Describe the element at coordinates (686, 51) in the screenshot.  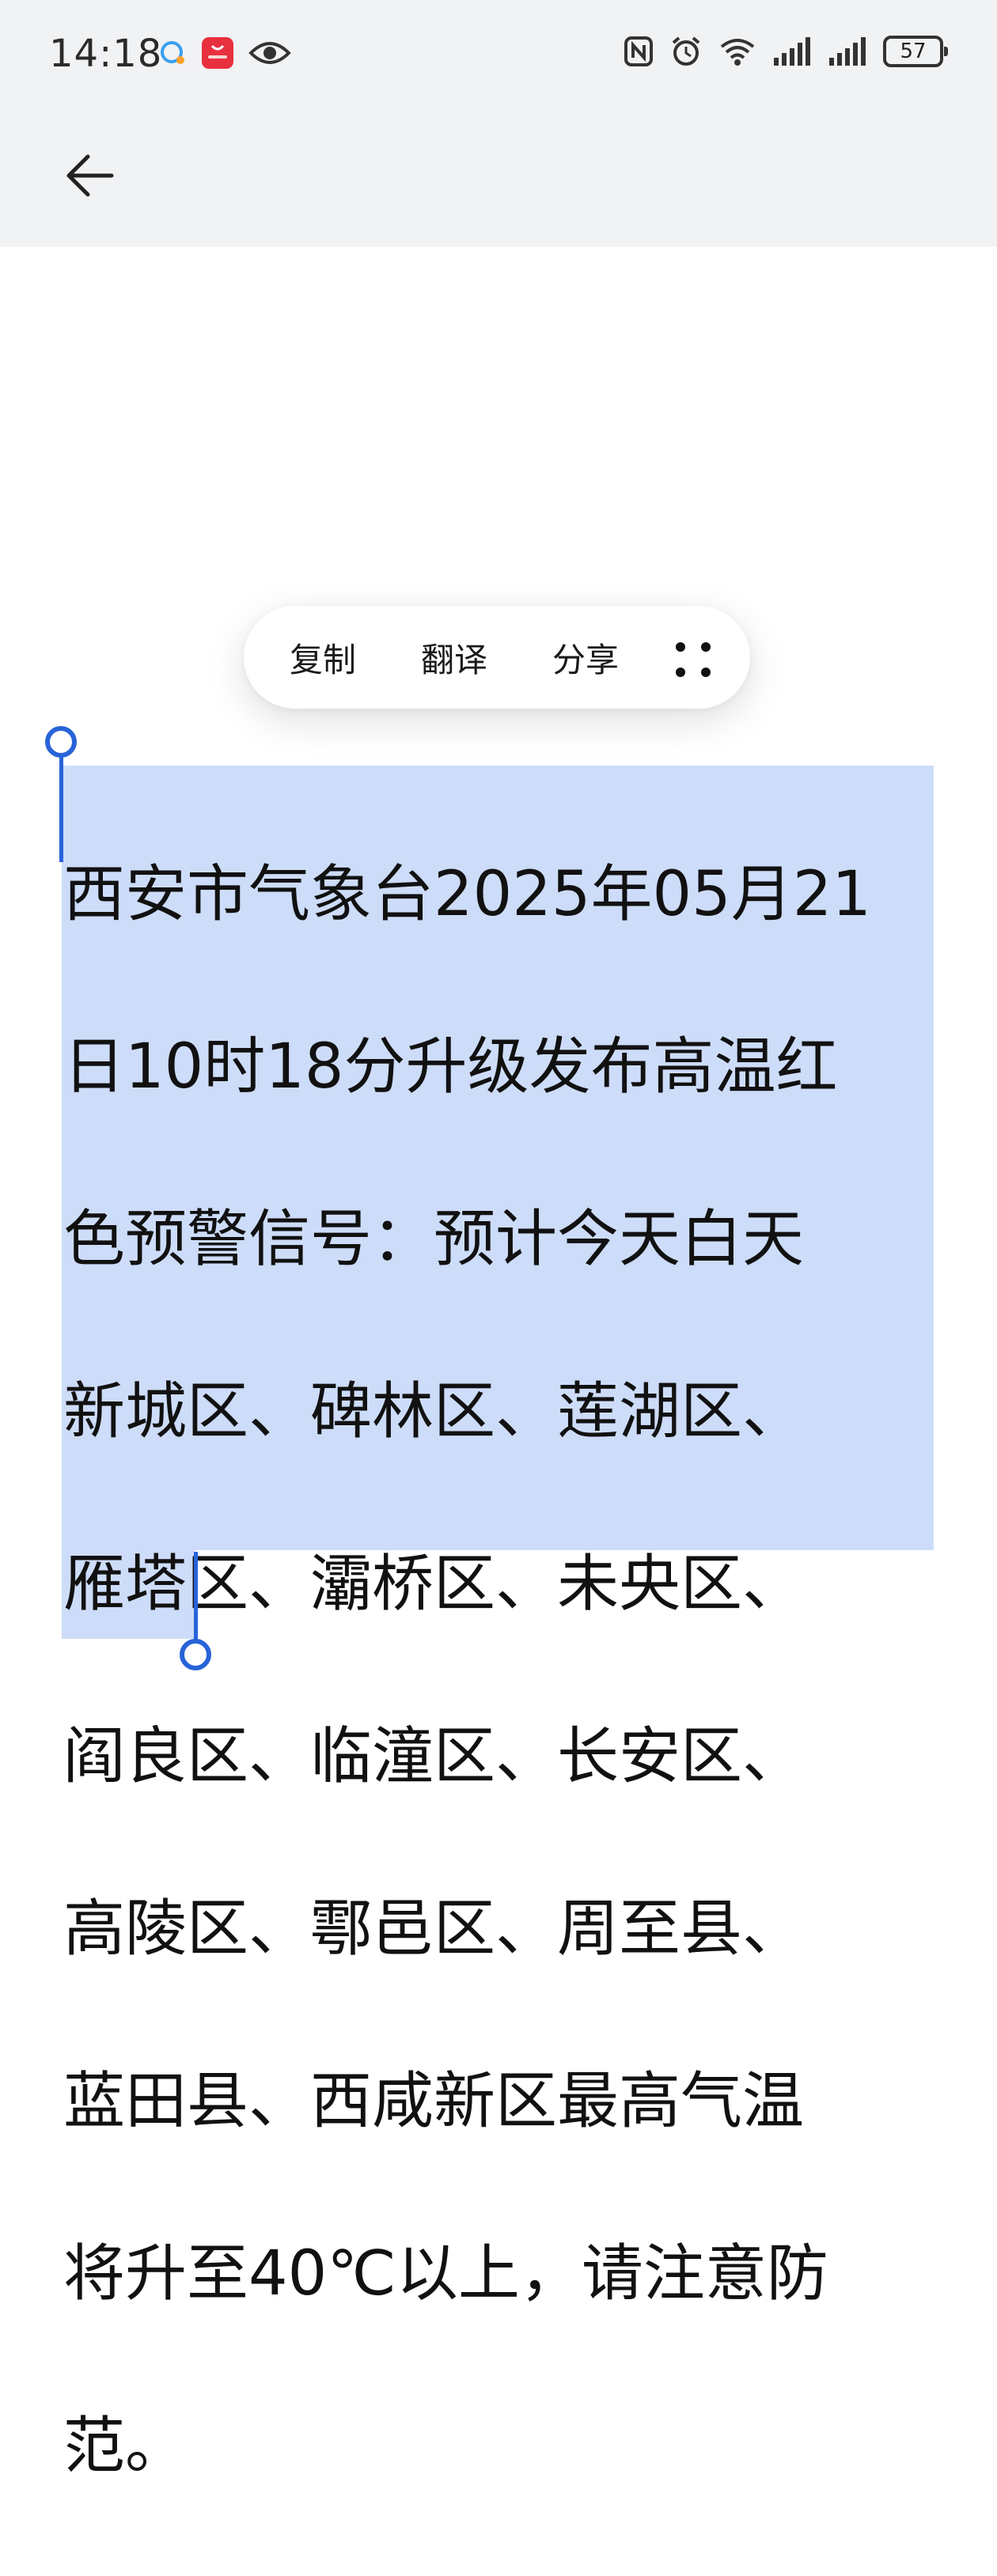
I see `alarm-icon` at that location.